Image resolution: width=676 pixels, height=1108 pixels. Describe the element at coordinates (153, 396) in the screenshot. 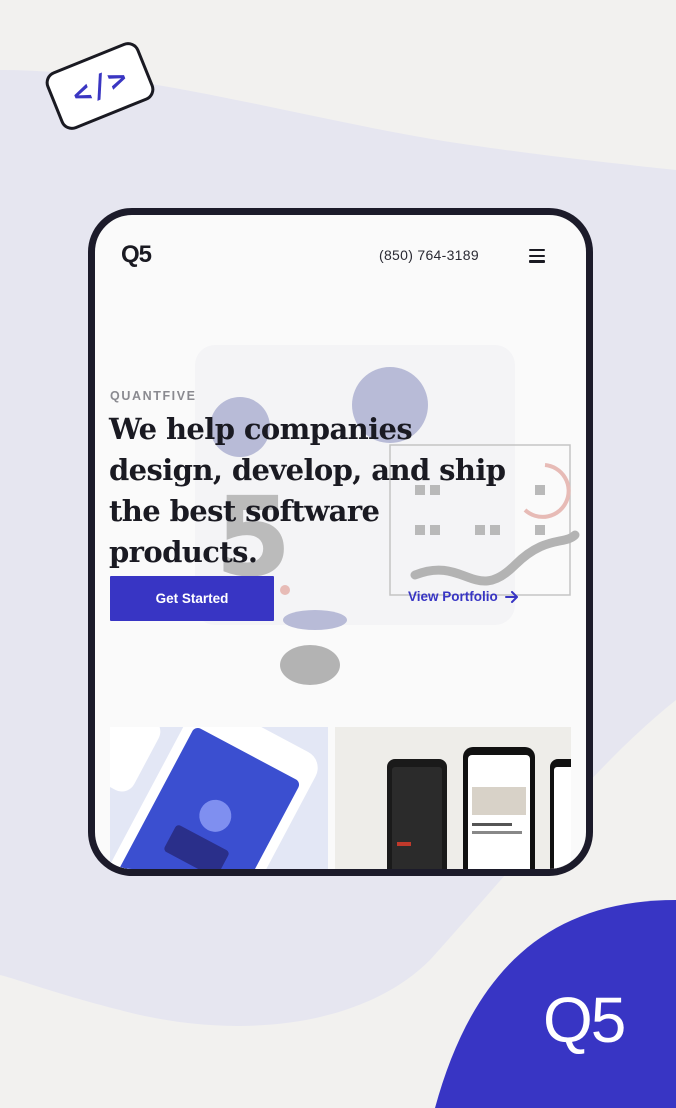

I see `eyebrow-label: QUANTFIVE` at that location.